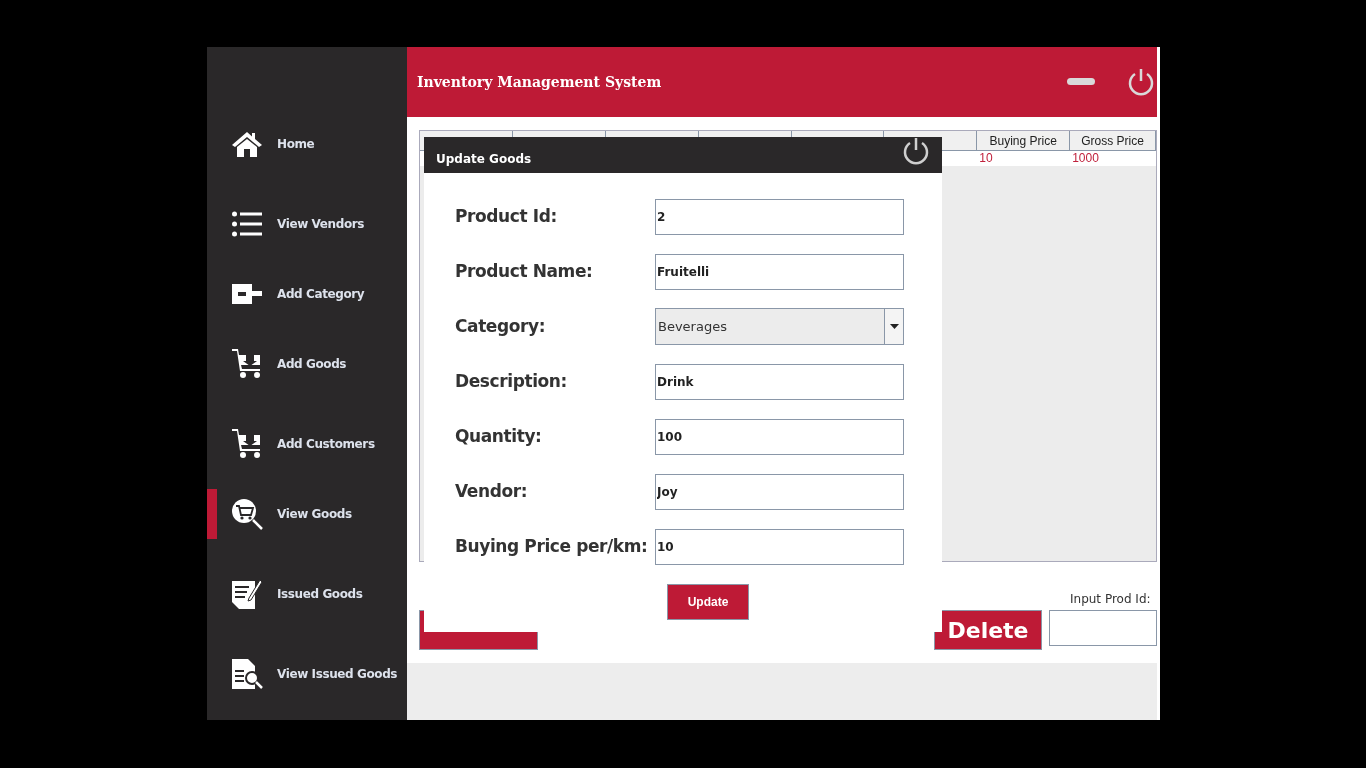  I want to click on field-label: Buying Price per/km:, so click(552, 546).